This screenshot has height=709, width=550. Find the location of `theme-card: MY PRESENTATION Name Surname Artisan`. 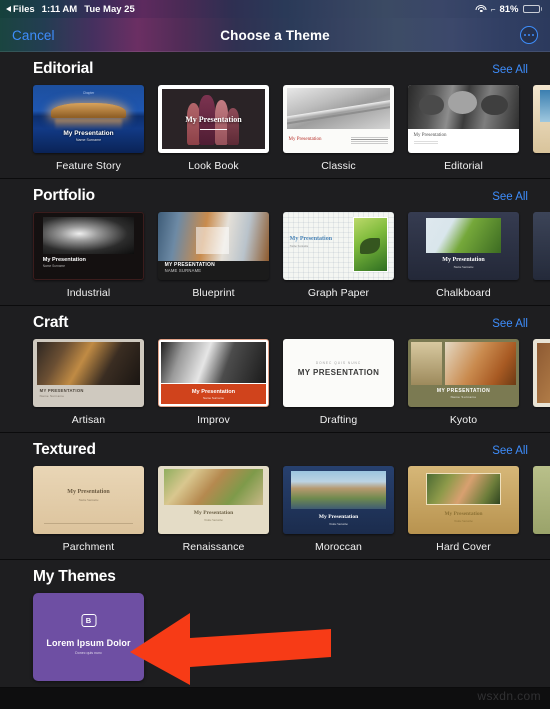

theme-card: MY PRESENTATION Name Surname Artisan is located at coordinates (88, 382).